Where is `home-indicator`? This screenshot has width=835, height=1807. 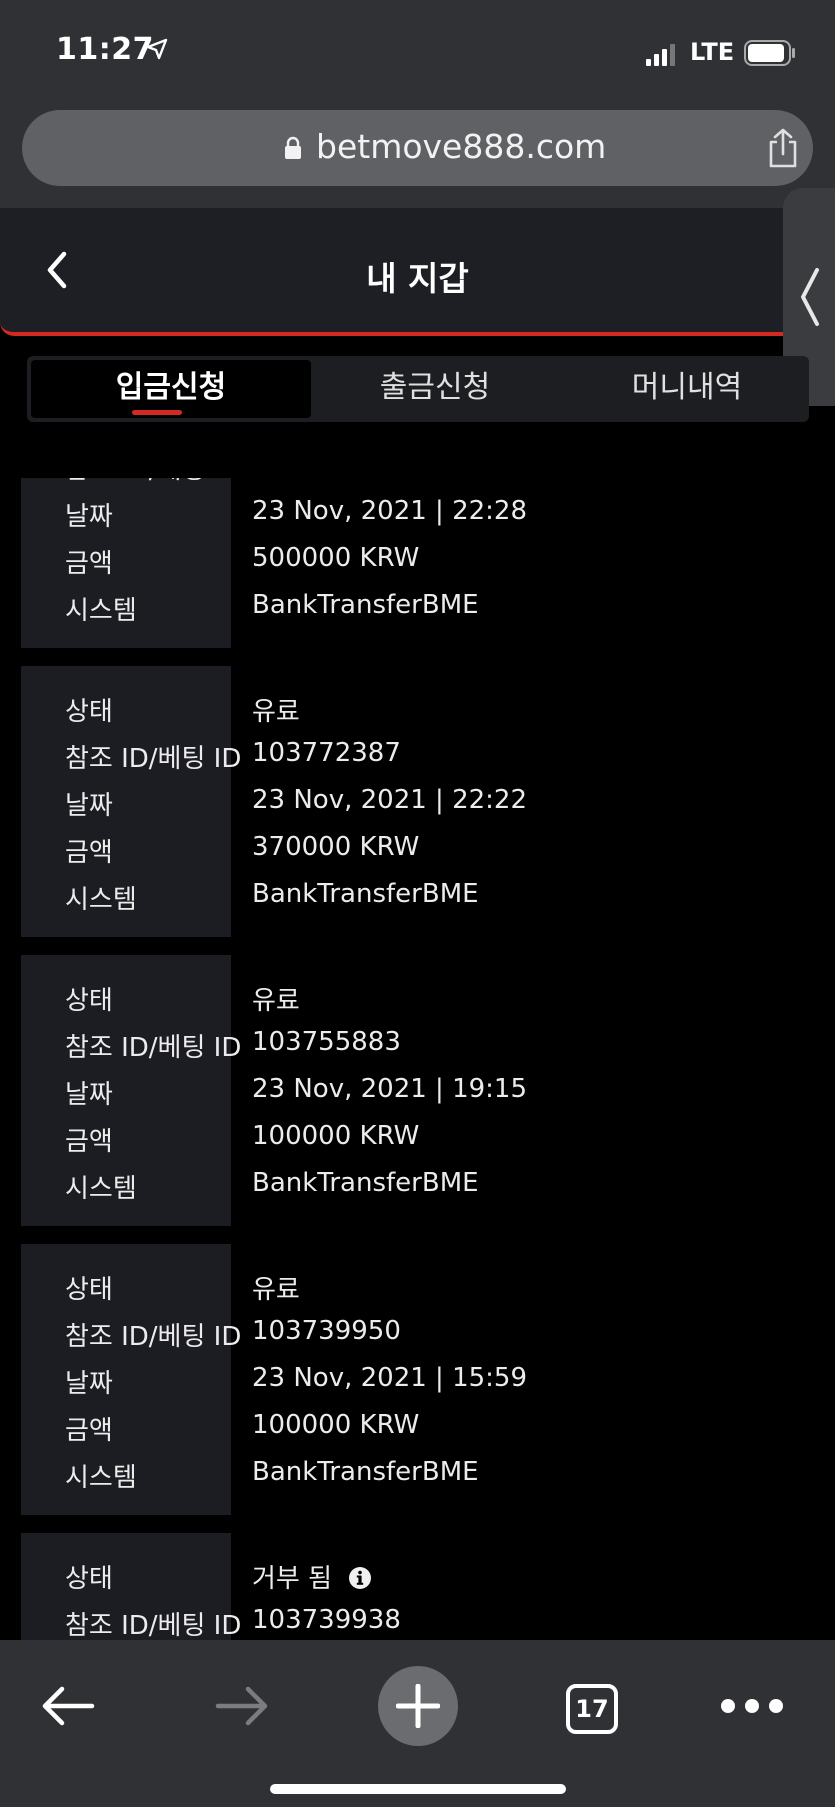 home-indicator is located at coordinates (418, 1789).